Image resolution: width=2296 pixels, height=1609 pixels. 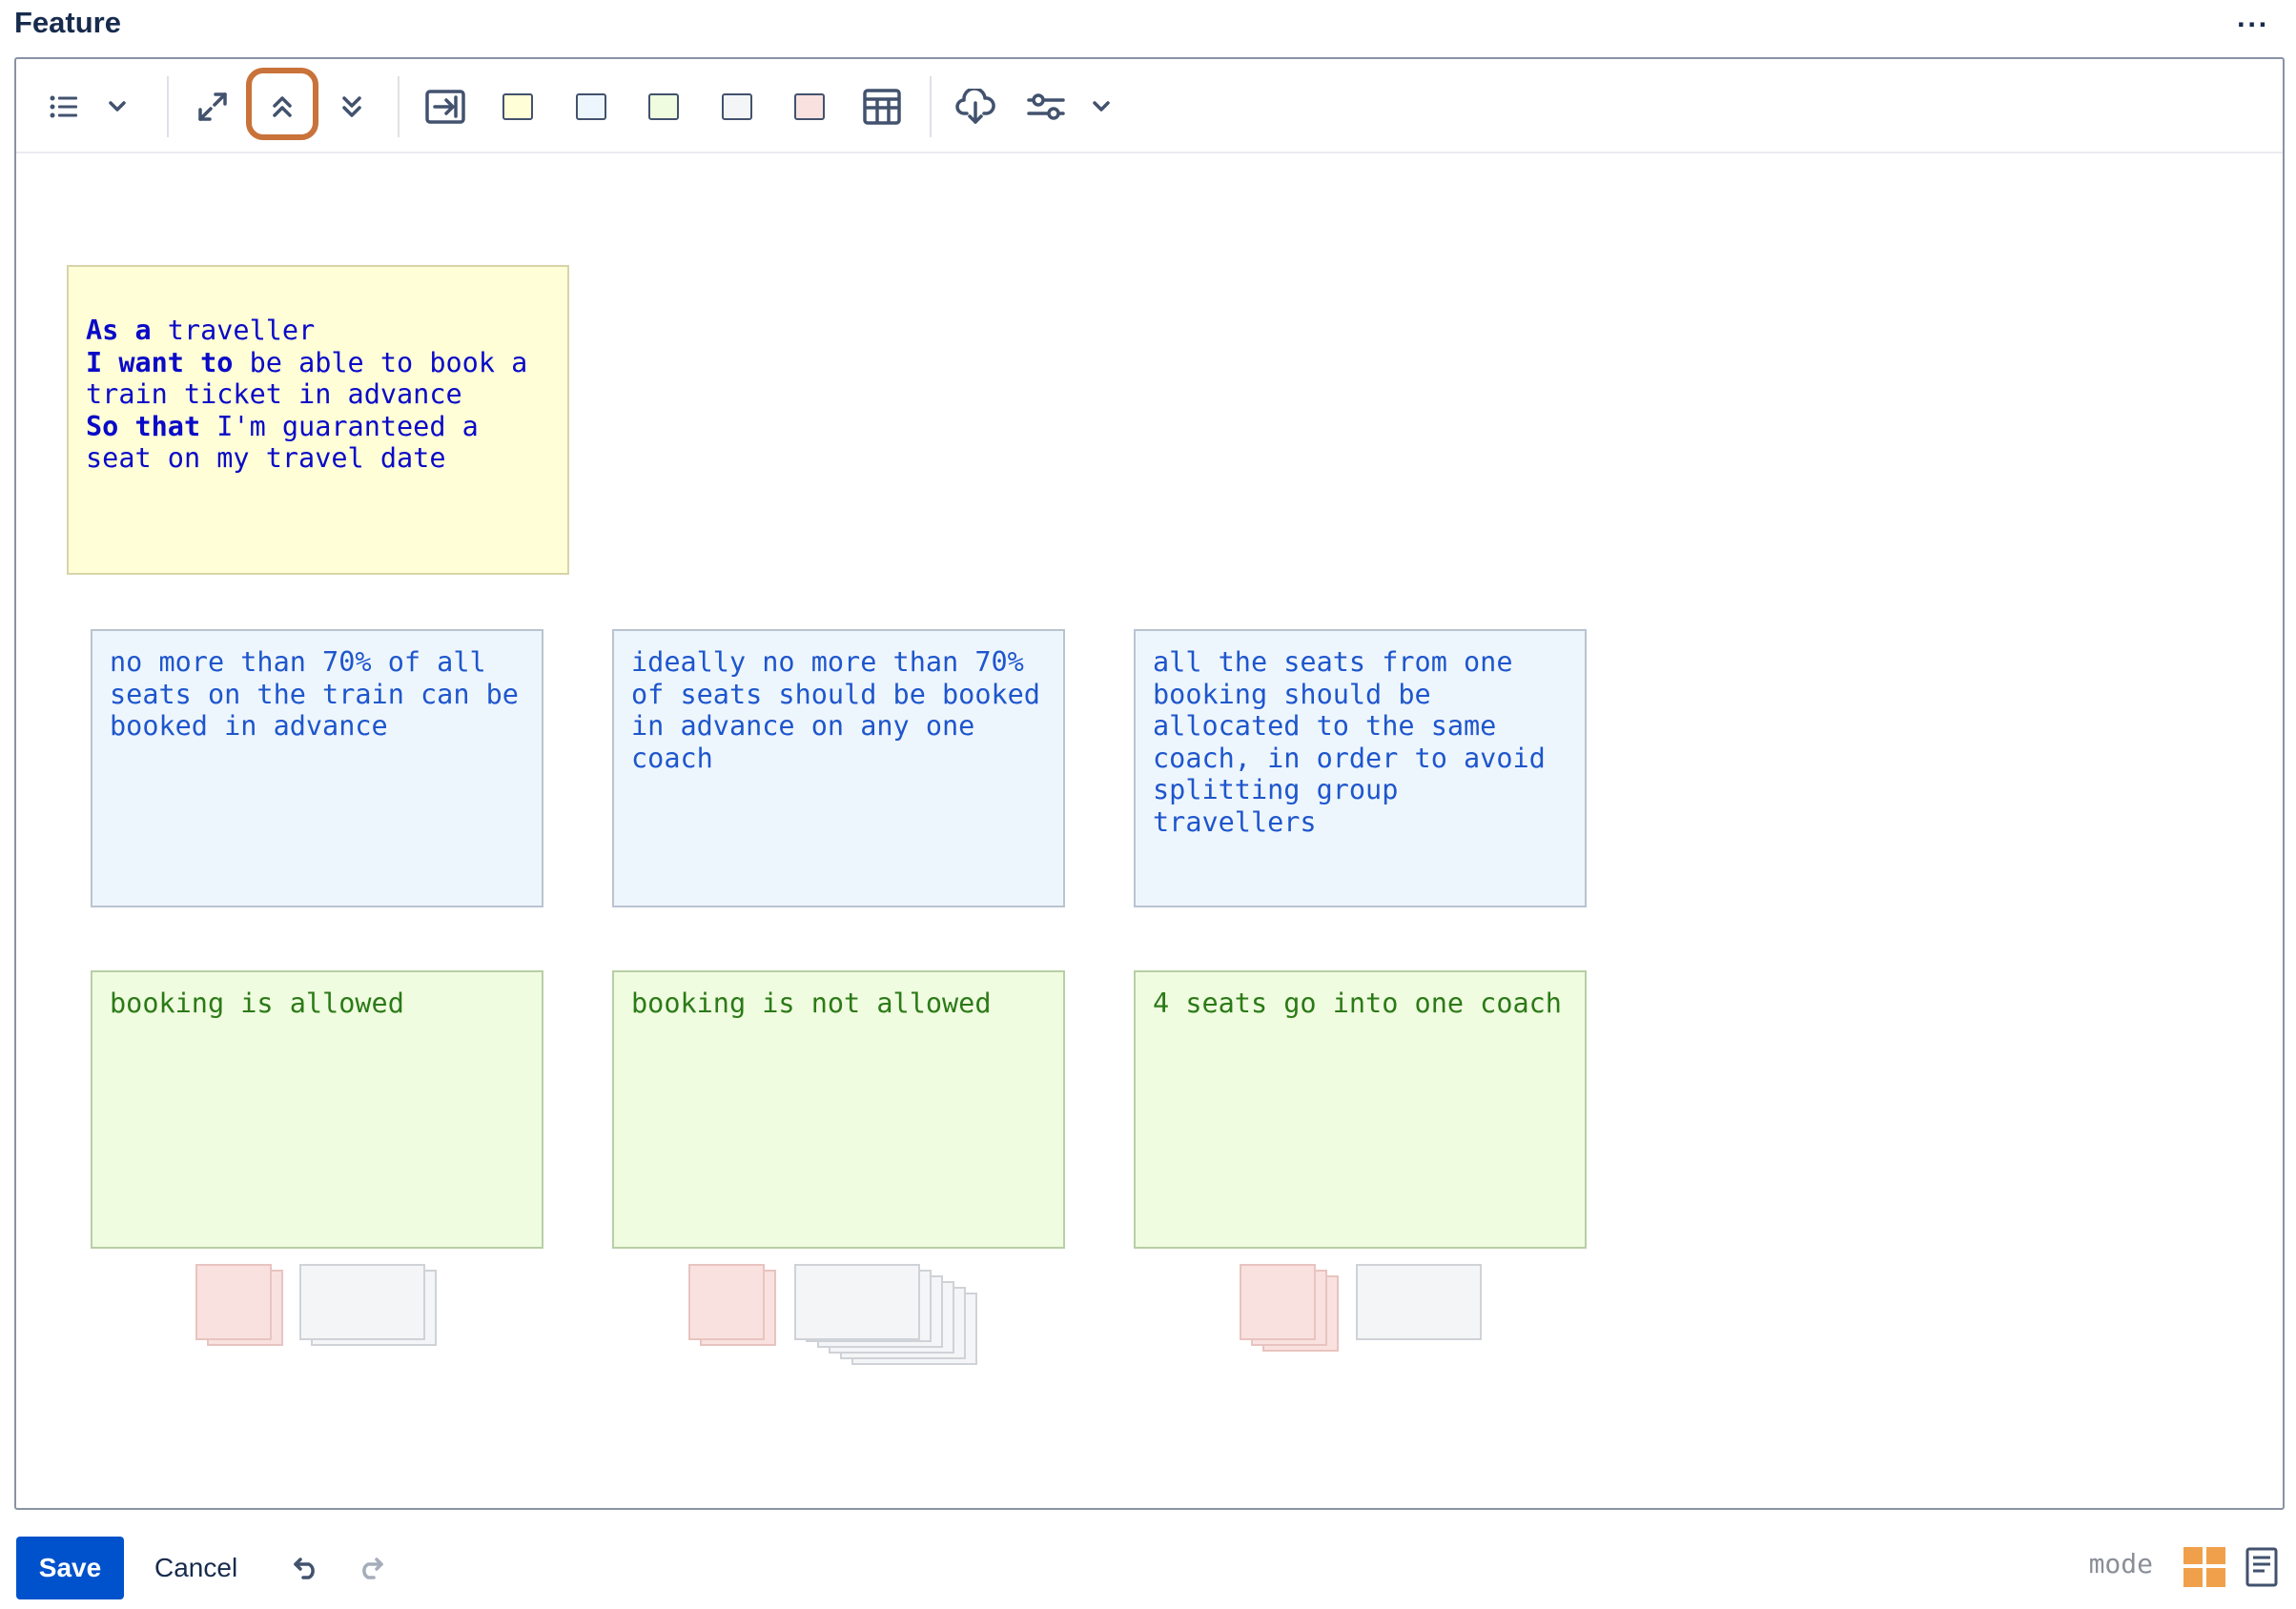 What do you see at coordinates (317, 1109) in the screenshot?
I see `example-card: booking is allowed` at bounding box center [317, 1109].